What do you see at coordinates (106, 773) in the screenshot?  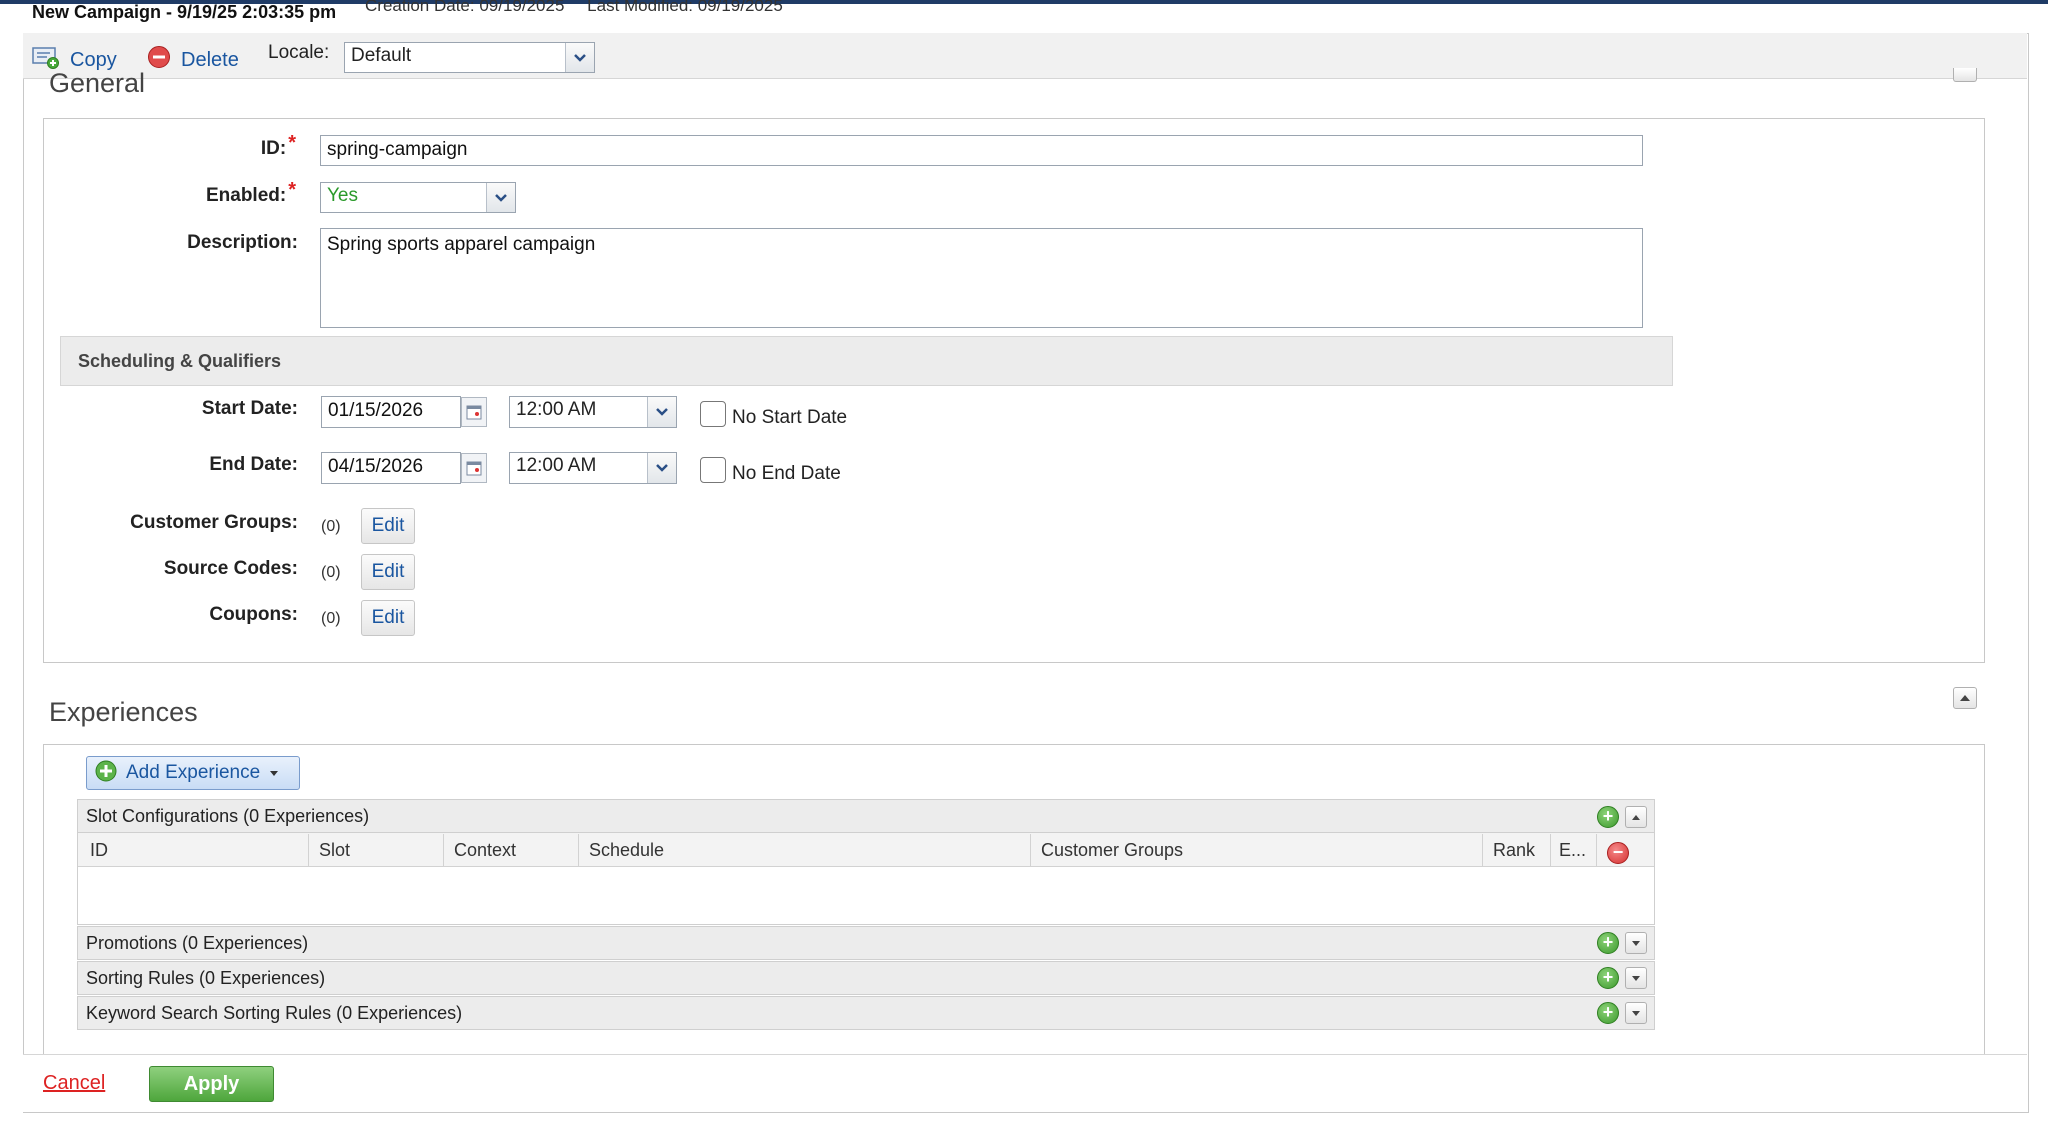 I see `add-icon` at bounding box center [106, 773].